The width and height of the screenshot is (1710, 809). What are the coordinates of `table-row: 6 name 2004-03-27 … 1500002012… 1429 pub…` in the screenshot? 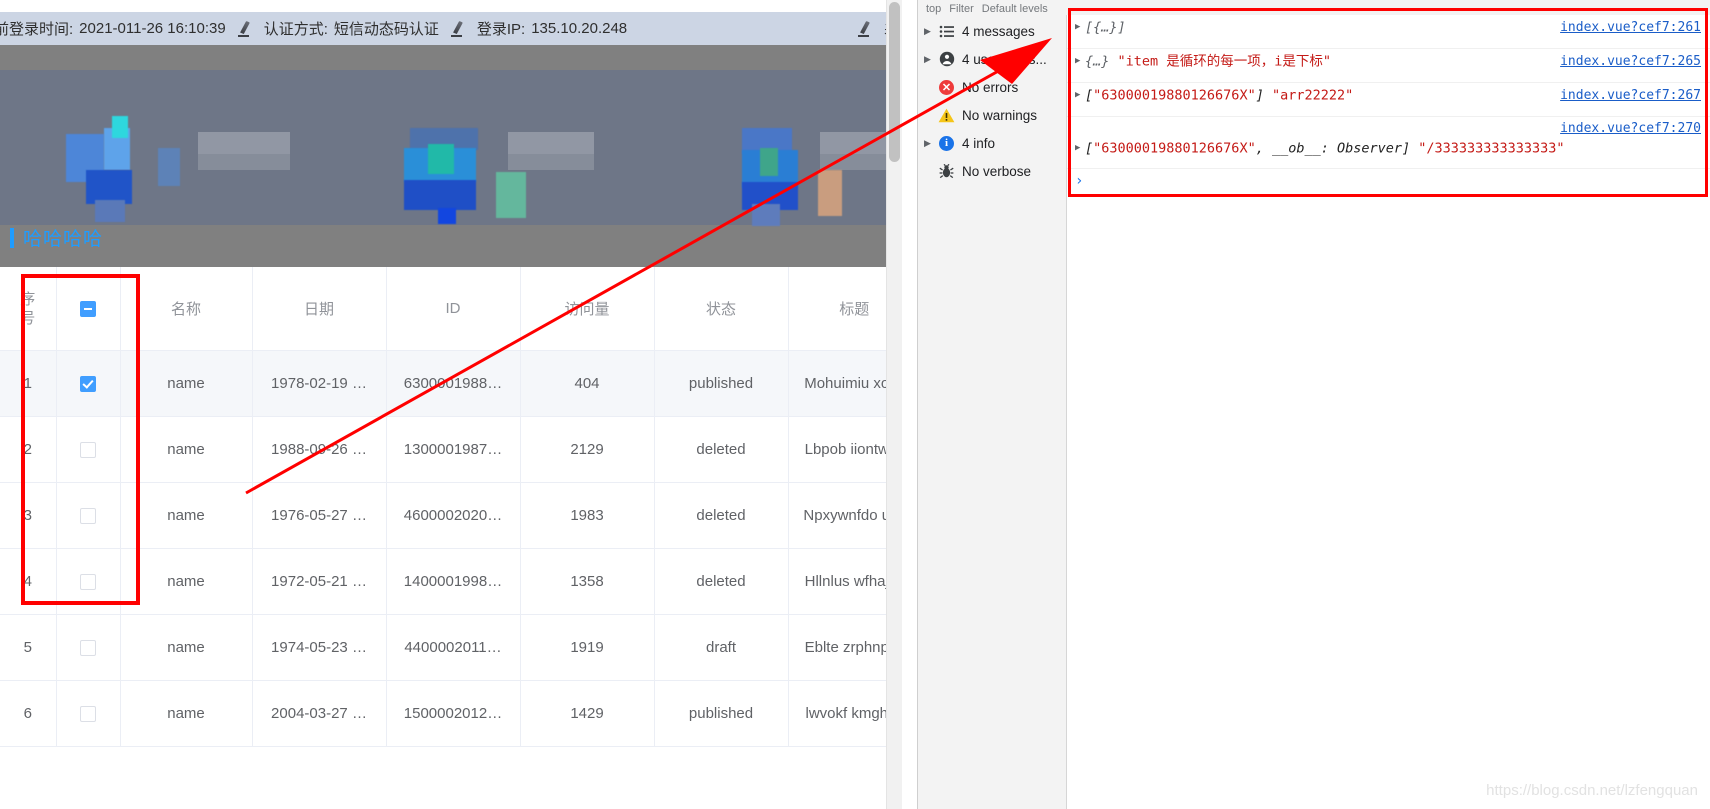 It's located at (451, 713).